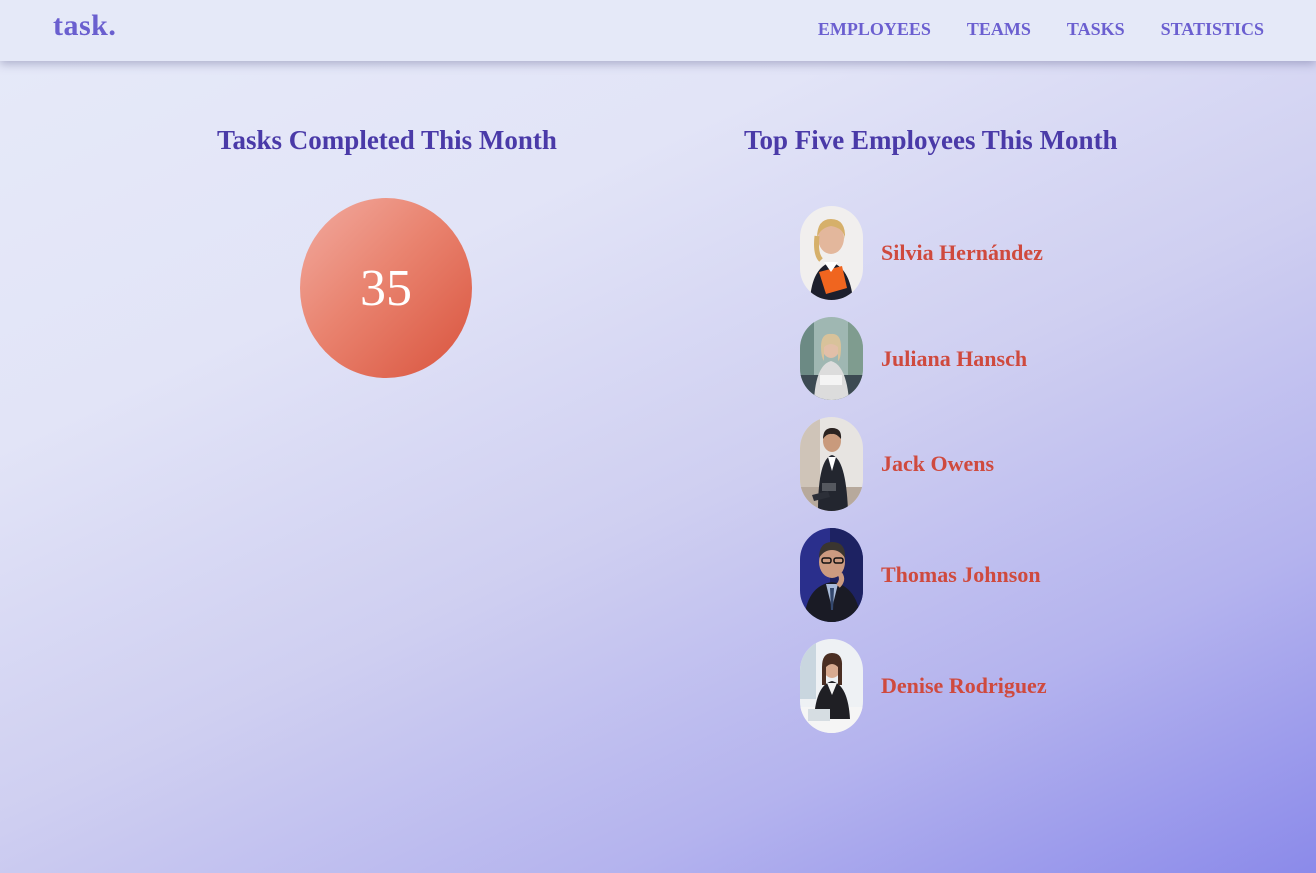 This screenshot has height=873, width=1316. I want to click on tasks-completed-title: Tasks Completed This Month, so click(387, 140).